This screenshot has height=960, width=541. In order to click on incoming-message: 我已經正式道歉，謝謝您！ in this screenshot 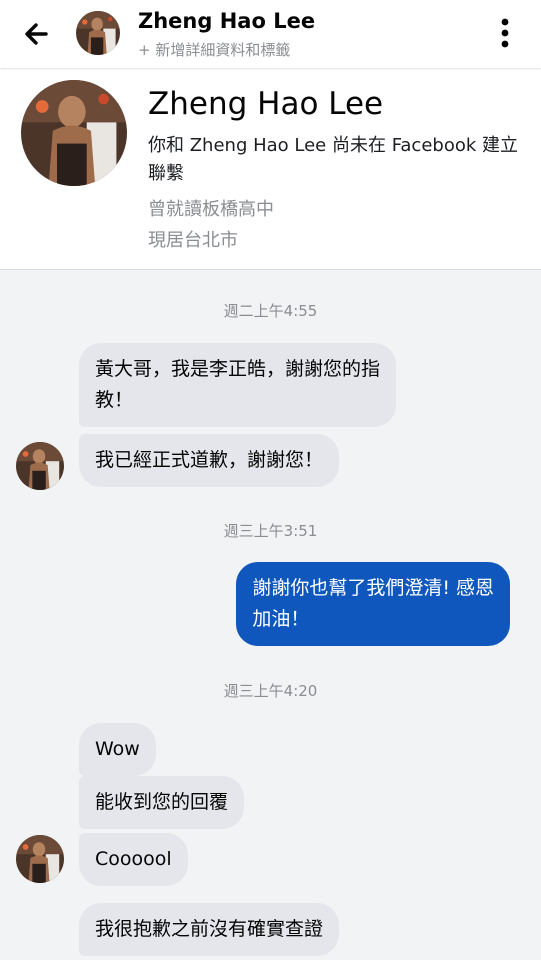, I will do `click(209, 460)`.